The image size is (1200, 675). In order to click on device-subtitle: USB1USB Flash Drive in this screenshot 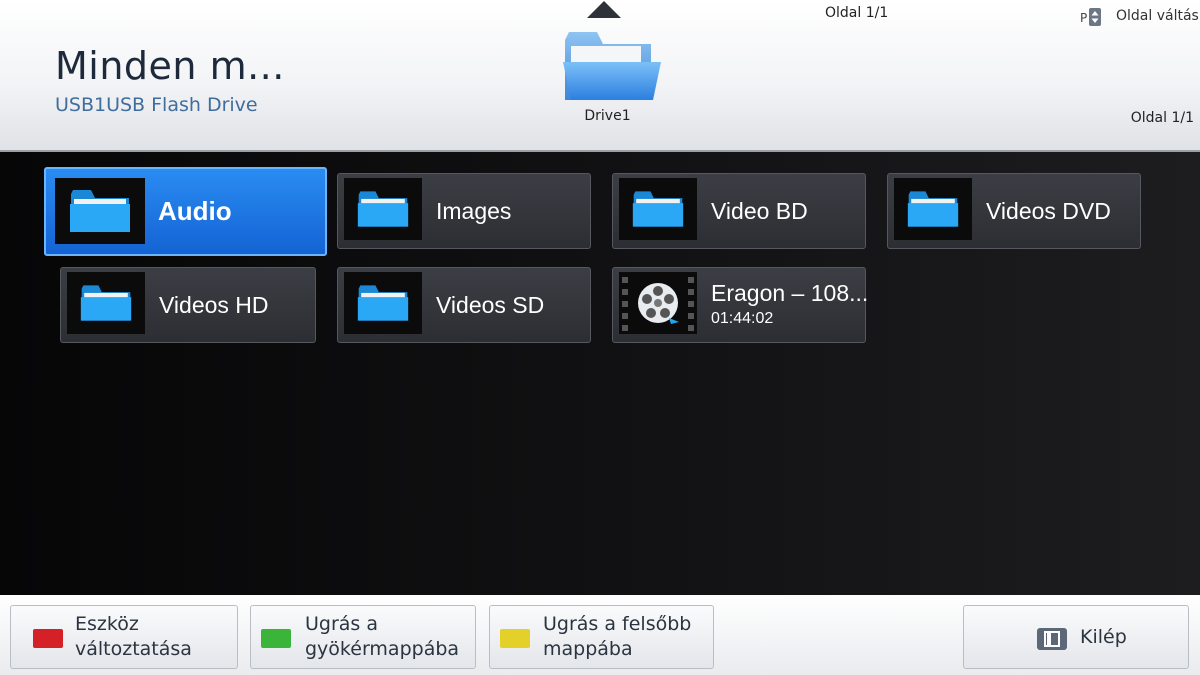, I will do `click(156, 105)`.